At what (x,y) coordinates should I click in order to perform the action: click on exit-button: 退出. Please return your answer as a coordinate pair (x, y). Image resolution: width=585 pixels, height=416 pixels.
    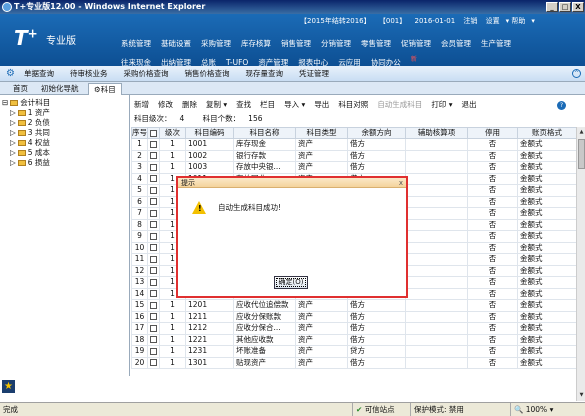
    Looking at the image, I should click on (468, 105).